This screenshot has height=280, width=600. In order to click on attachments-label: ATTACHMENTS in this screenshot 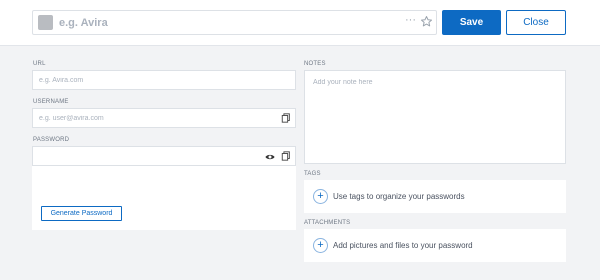, I will do `click(327, 223)`.